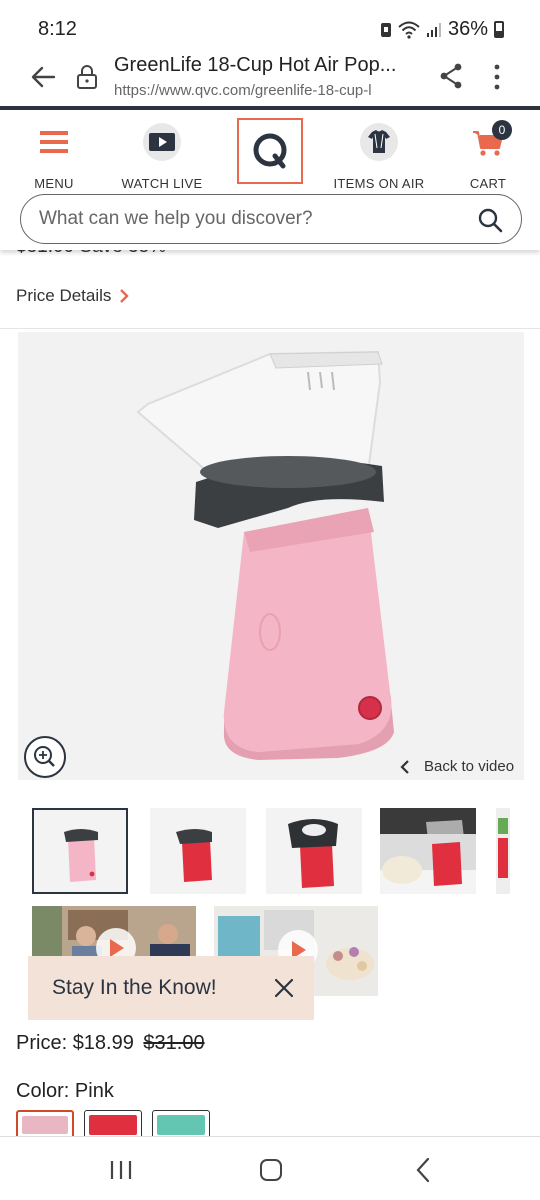 The width and height of the screenshot is (540, 1200). I want to click on thumbnail-red, so click(198, 851).